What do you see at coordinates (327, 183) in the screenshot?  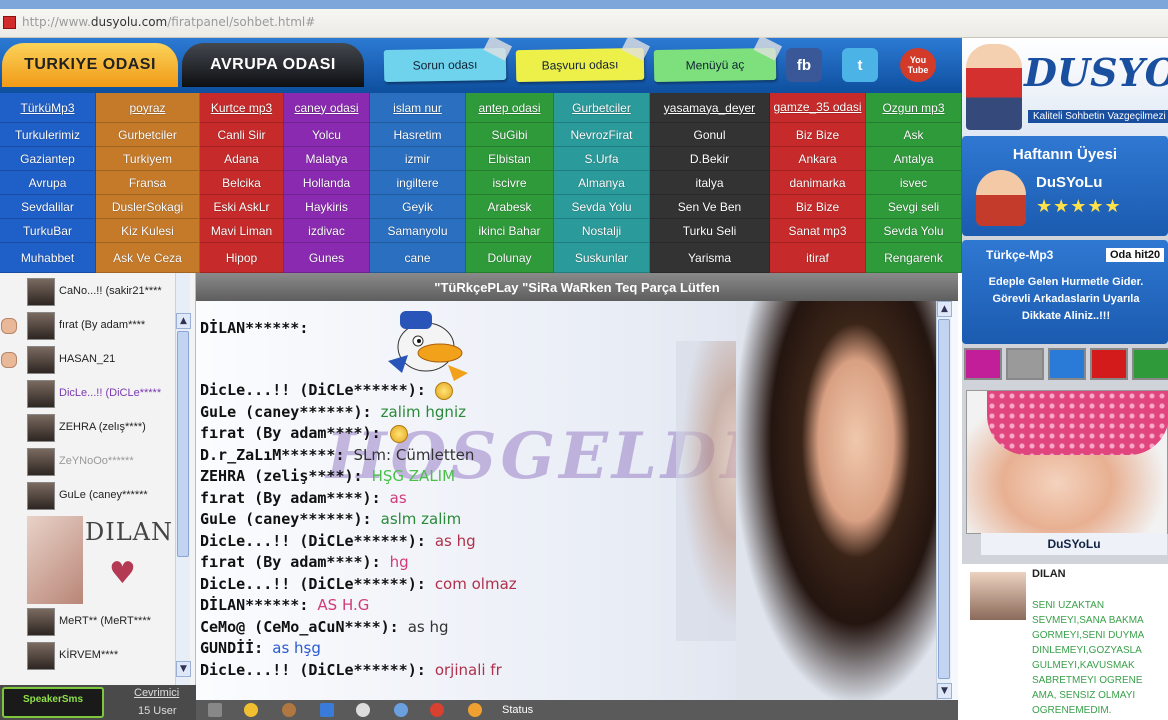 I see `room-4-4: Hollanda` at bounding box center [327, 183].